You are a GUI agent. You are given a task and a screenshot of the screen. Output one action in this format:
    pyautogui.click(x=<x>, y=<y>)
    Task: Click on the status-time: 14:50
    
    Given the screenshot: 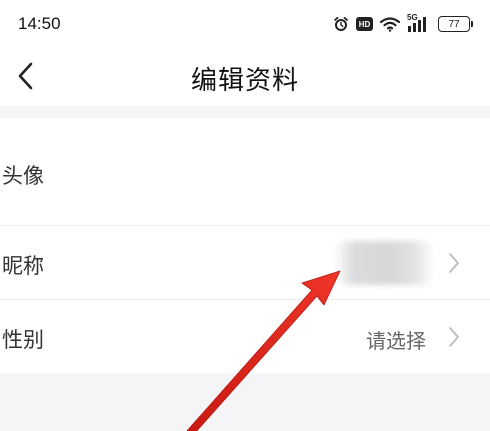 What is the action you would take?
    pyautogui.click(x=39, y=23)
    